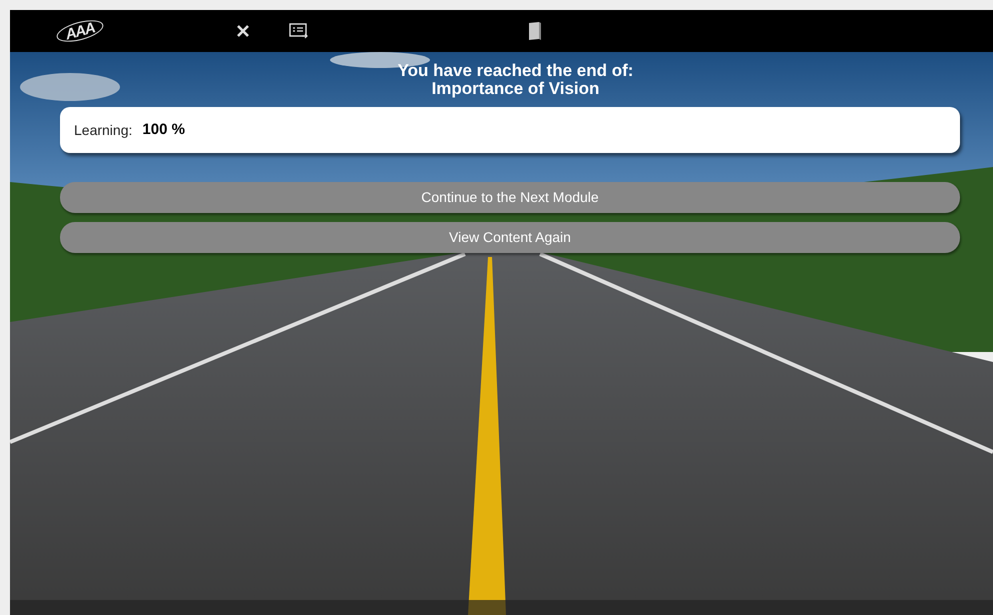 Image resolution: width=993 pixels, height=615 pixels. I want to click on progress-label: Learning:, so click(103, 130).